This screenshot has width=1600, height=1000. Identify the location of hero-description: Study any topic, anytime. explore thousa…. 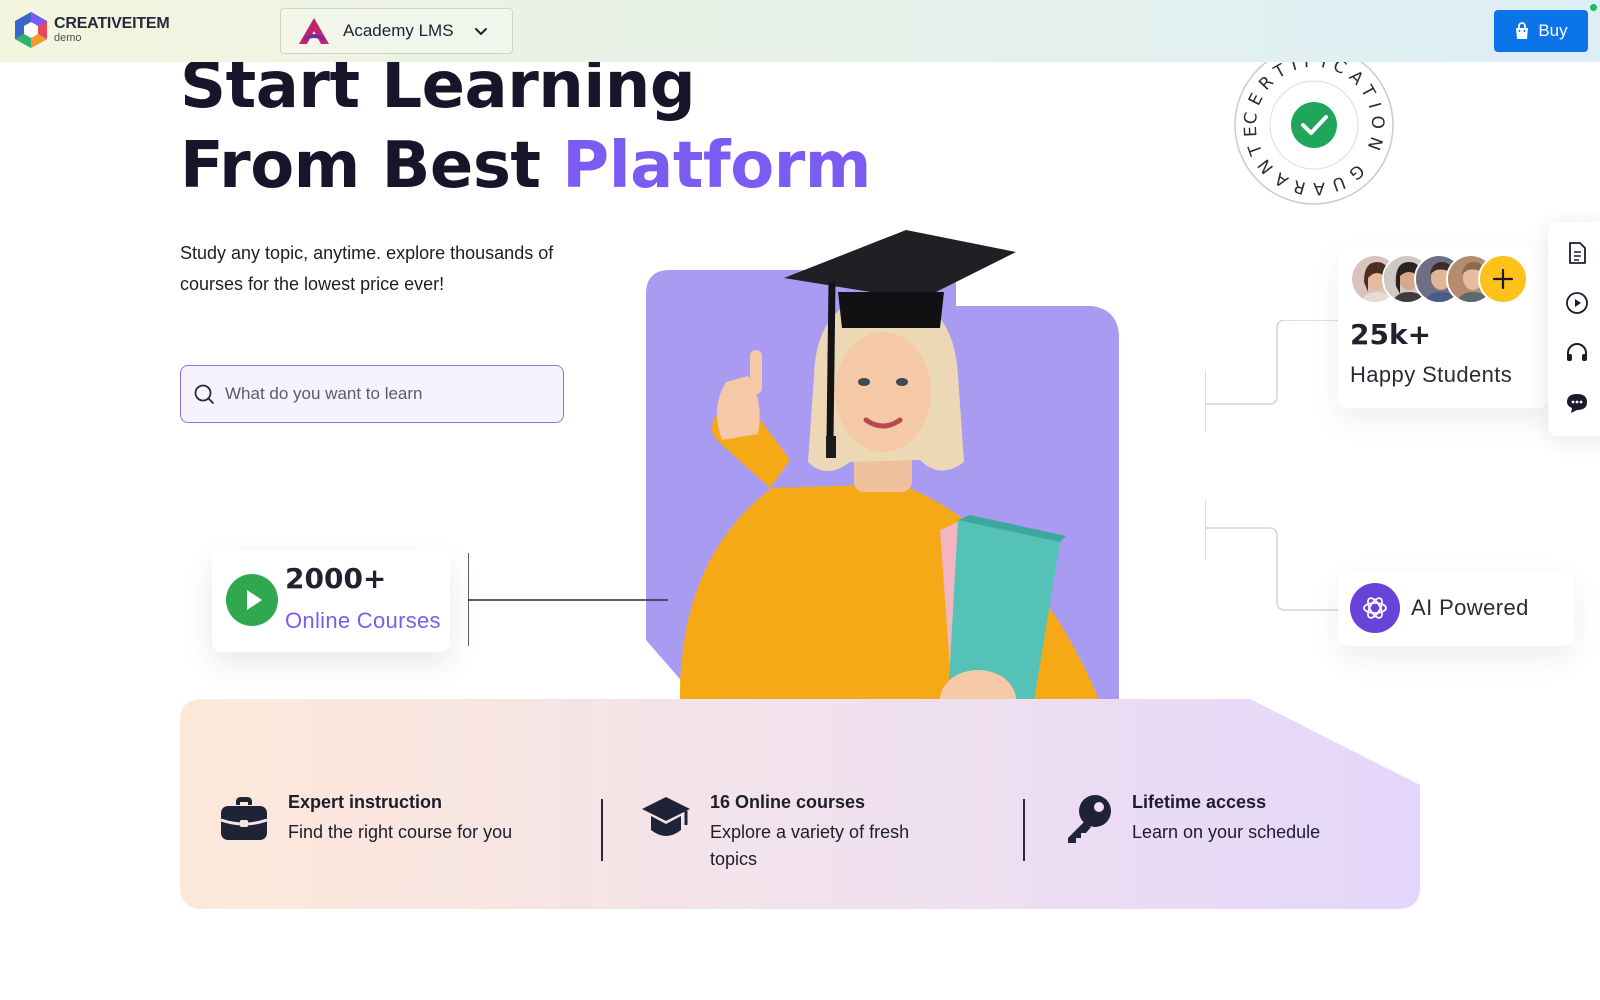
(367, 268).